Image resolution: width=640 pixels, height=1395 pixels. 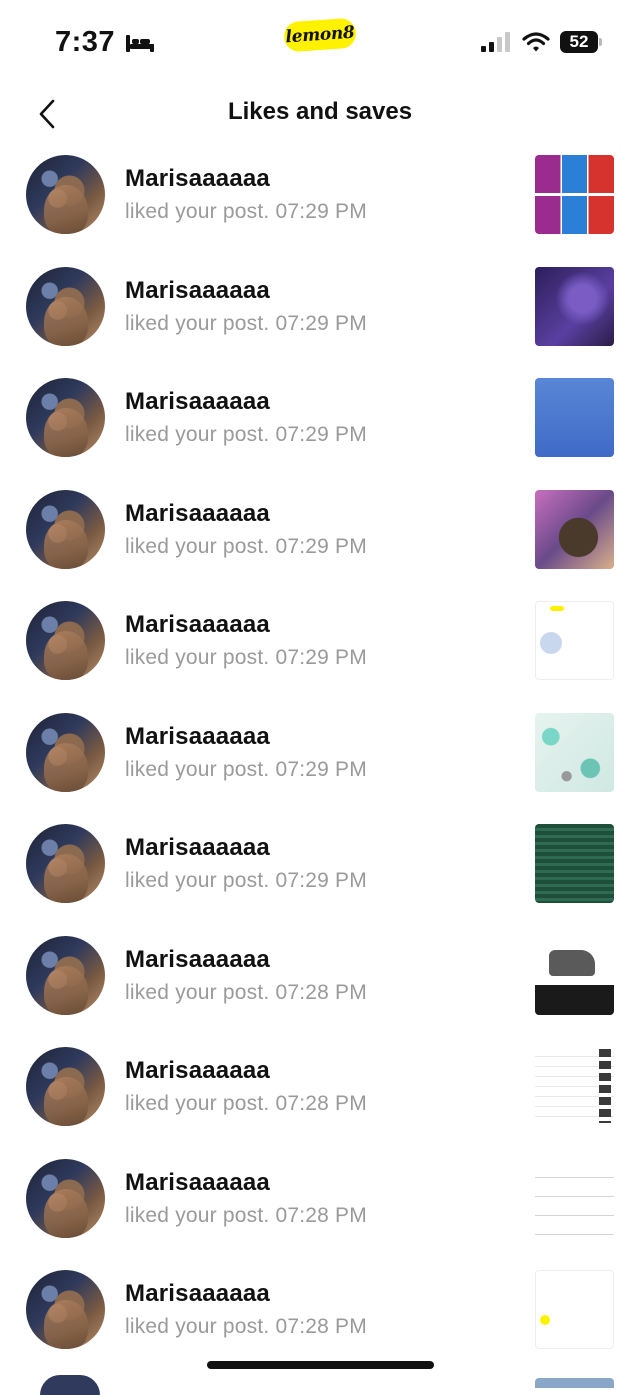 I want to click on brand-badge: lemon8, so click(x=320, y=35).